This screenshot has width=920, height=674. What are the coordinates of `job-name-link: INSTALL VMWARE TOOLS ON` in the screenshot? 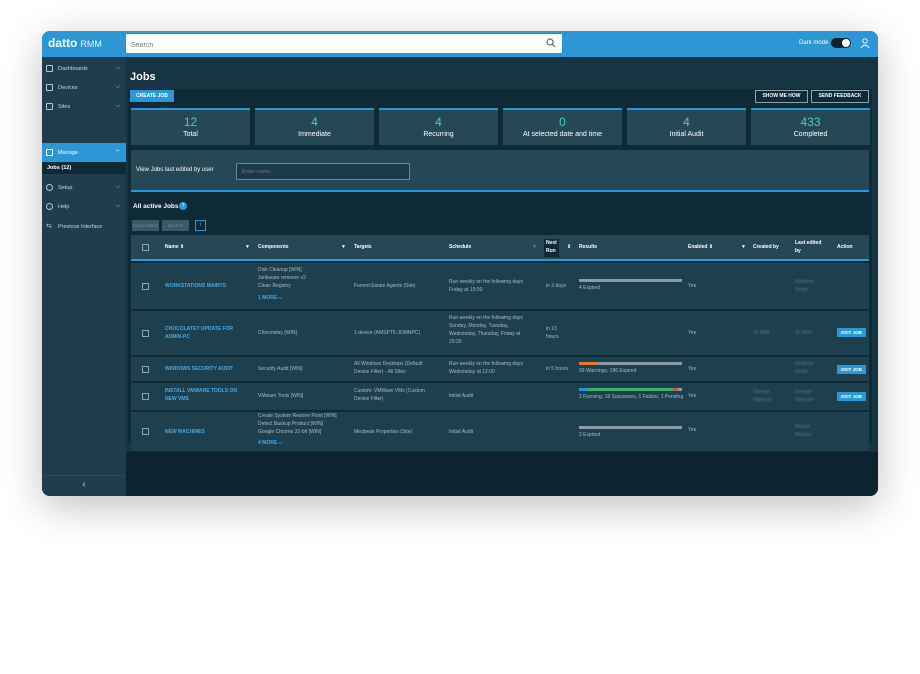 It's located at (201, 391).